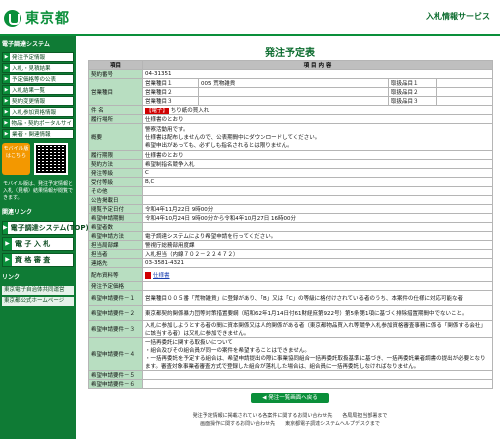 The width and height of the screenshot is (500, 439). What do you see at coordinates (38, 68) in the screenshot?
I see `sidebar-item-results: ▶ 入札・見積結果` at bounding box center [38, 68].